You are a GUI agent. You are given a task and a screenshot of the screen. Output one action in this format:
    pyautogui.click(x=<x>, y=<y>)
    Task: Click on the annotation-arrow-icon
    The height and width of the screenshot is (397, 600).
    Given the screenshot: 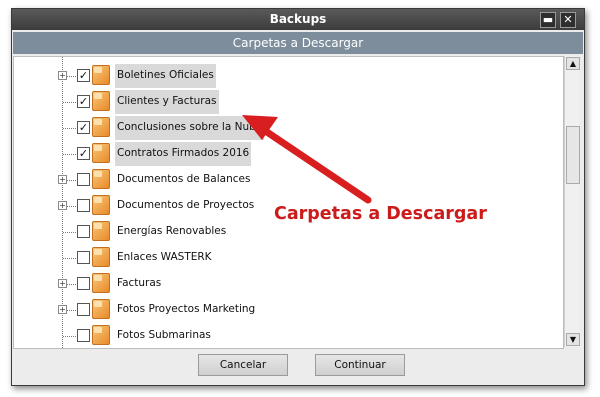 What is the action you would take?
    pyautogui.click(x=307, y=159)
    